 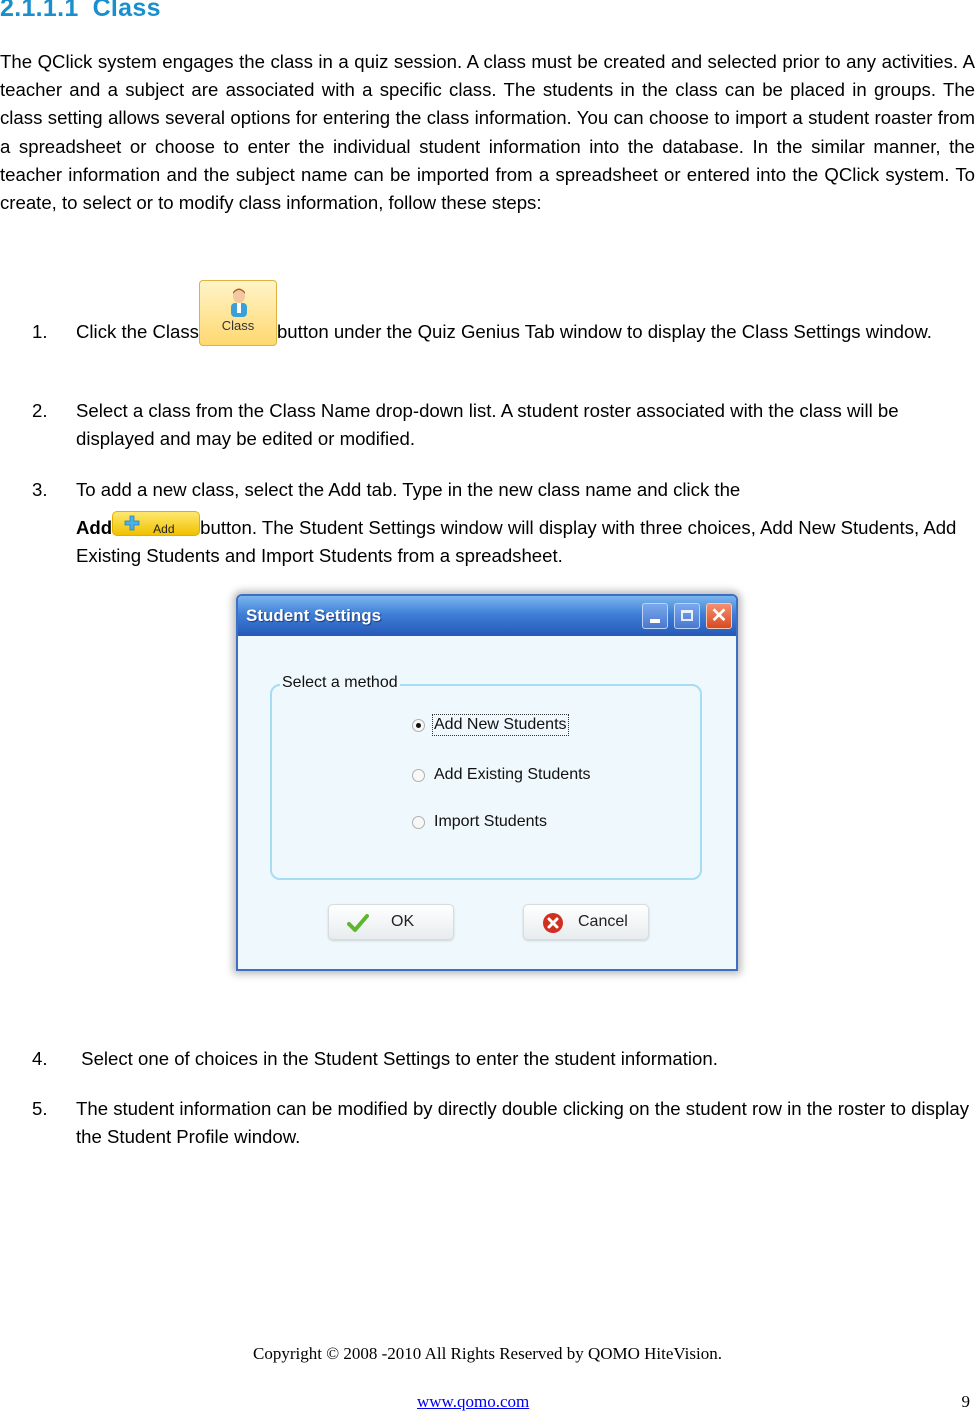 What do you see at coordinates (237, 313) in the screenshot?
I see `class-button-image: Class` at bounding box center [237, 313].